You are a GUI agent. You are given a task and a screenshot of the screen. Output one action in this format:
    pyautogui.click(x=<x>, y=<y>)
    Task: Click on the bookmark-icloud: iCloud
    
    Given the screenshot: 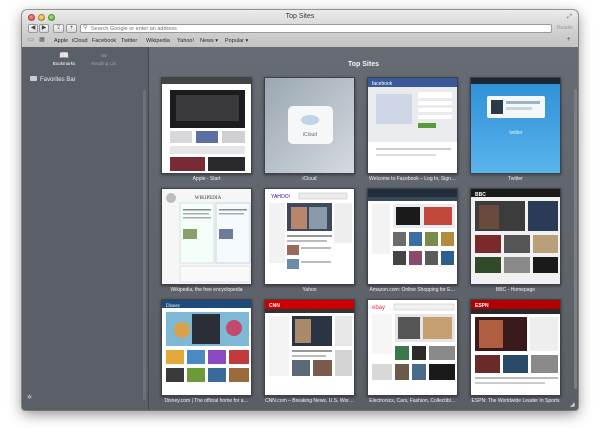 What is the action you would take?
    pyautogui.click(x=80, y=41)
    